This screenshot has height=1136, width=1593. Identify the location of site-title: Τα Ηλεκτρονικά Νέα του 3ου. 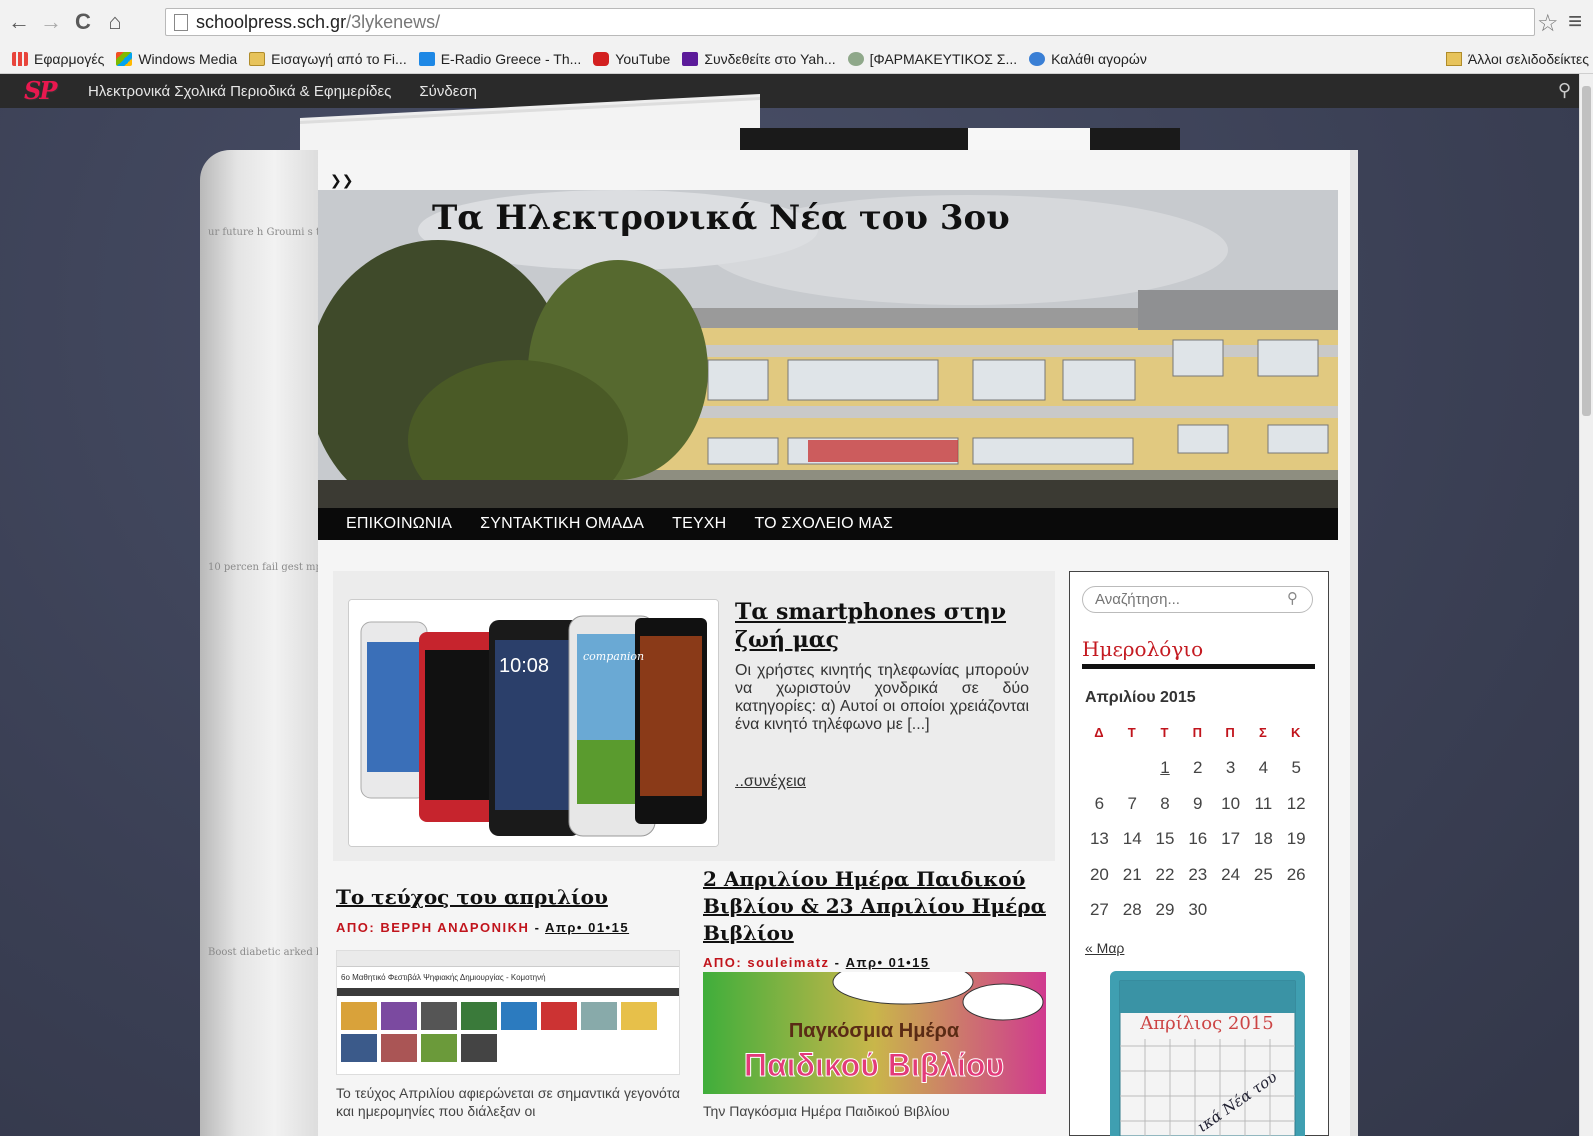
(721, 218).